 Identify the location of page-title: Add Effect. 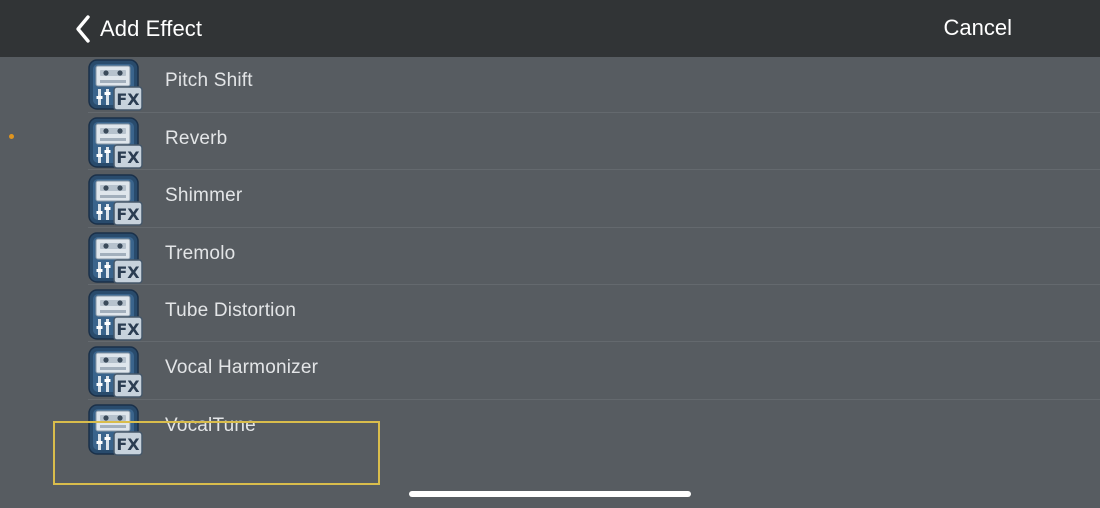
(151, 28).